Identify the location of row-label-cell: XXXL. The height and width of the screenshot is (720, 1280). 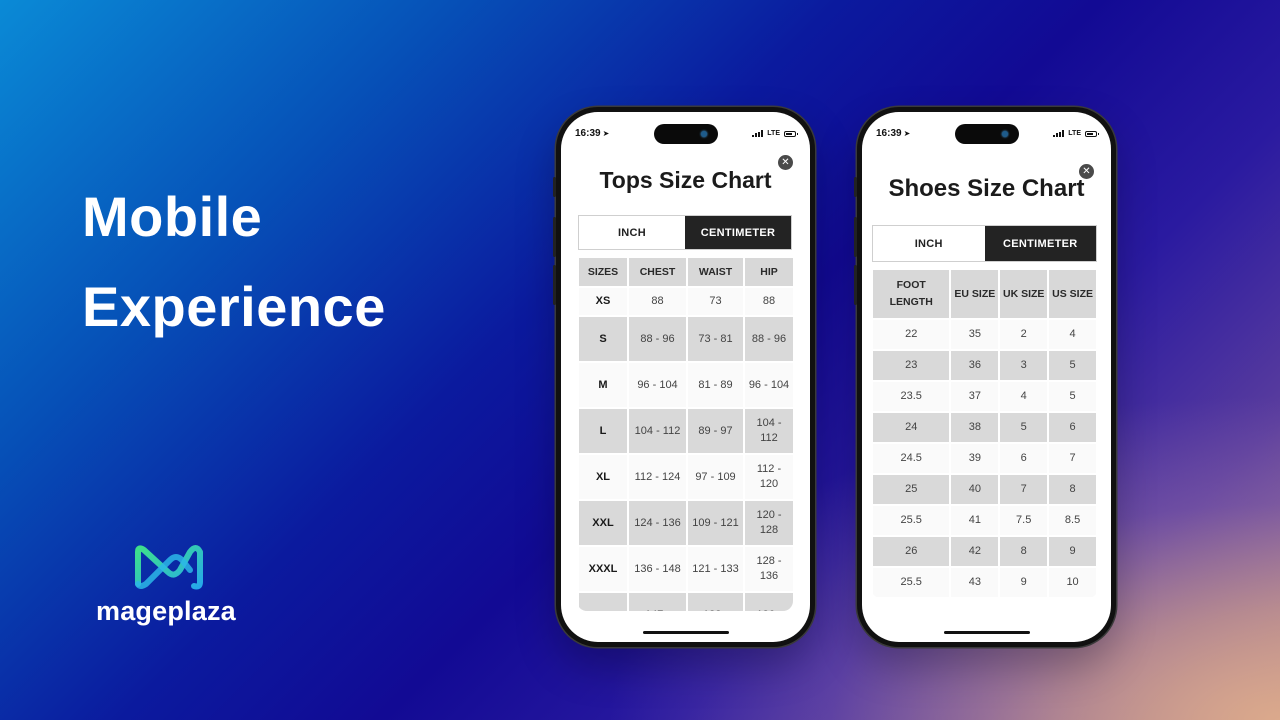
(603, 569).